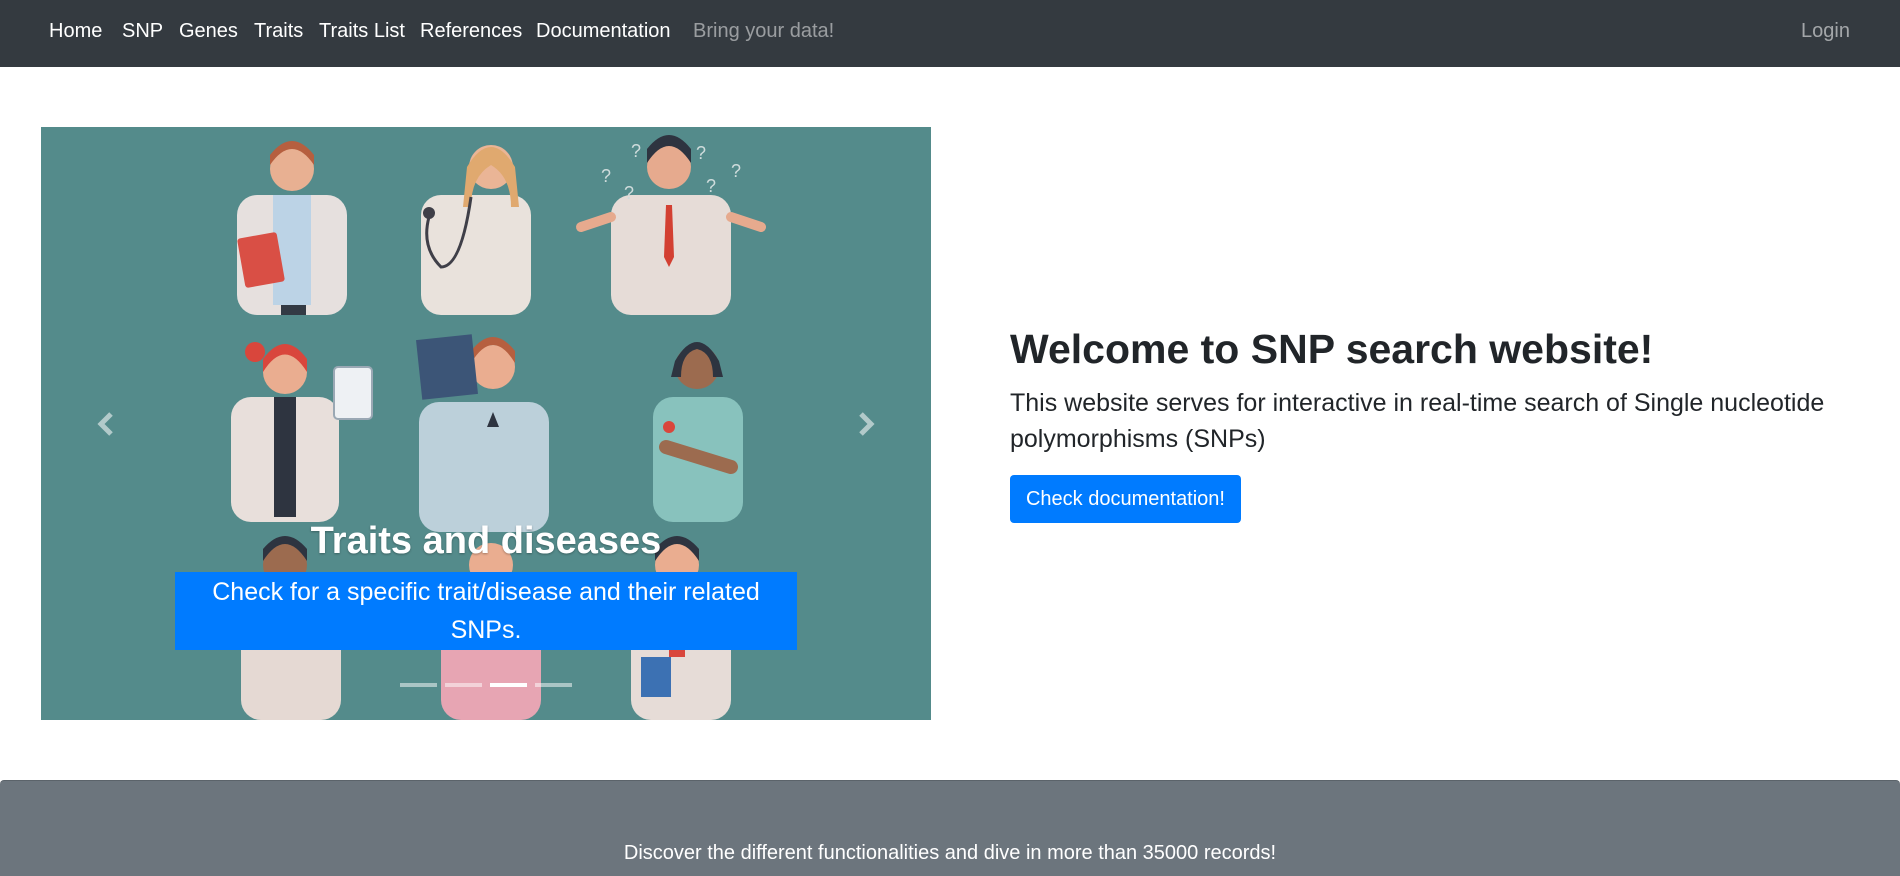 The height and width of the screenshot is (876, 1900). Describe the element at coordinates (75, 31) in the screenshot. I see `nav-home-link: Home` at that location.